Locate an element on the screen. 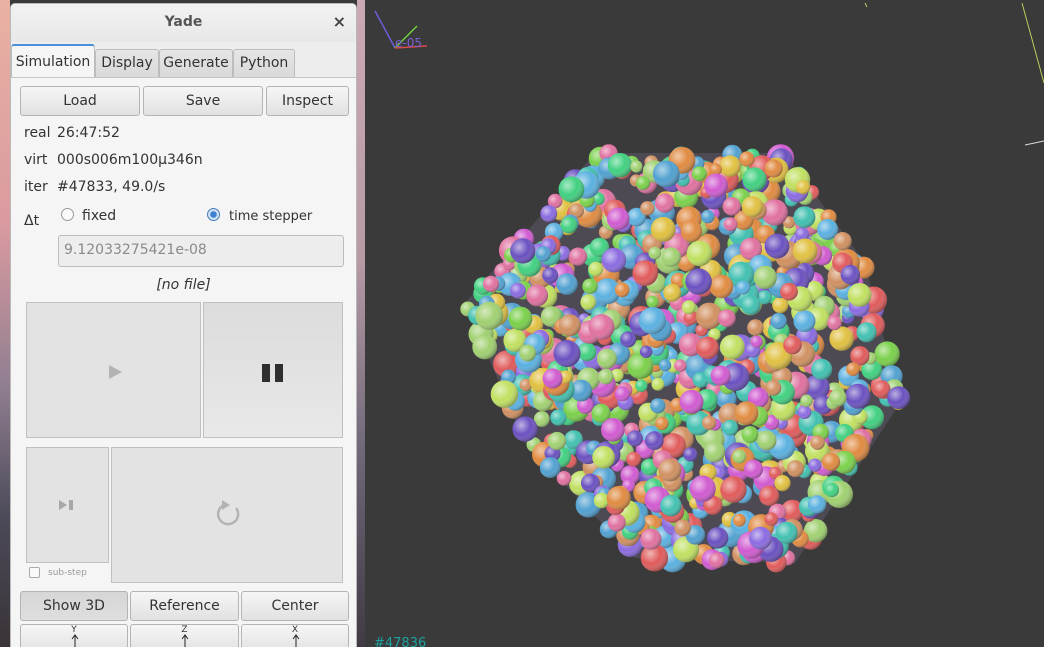 The height and width of the screenshot is (647, 1044). real-time-label: real is located at coordinates (37, 133).